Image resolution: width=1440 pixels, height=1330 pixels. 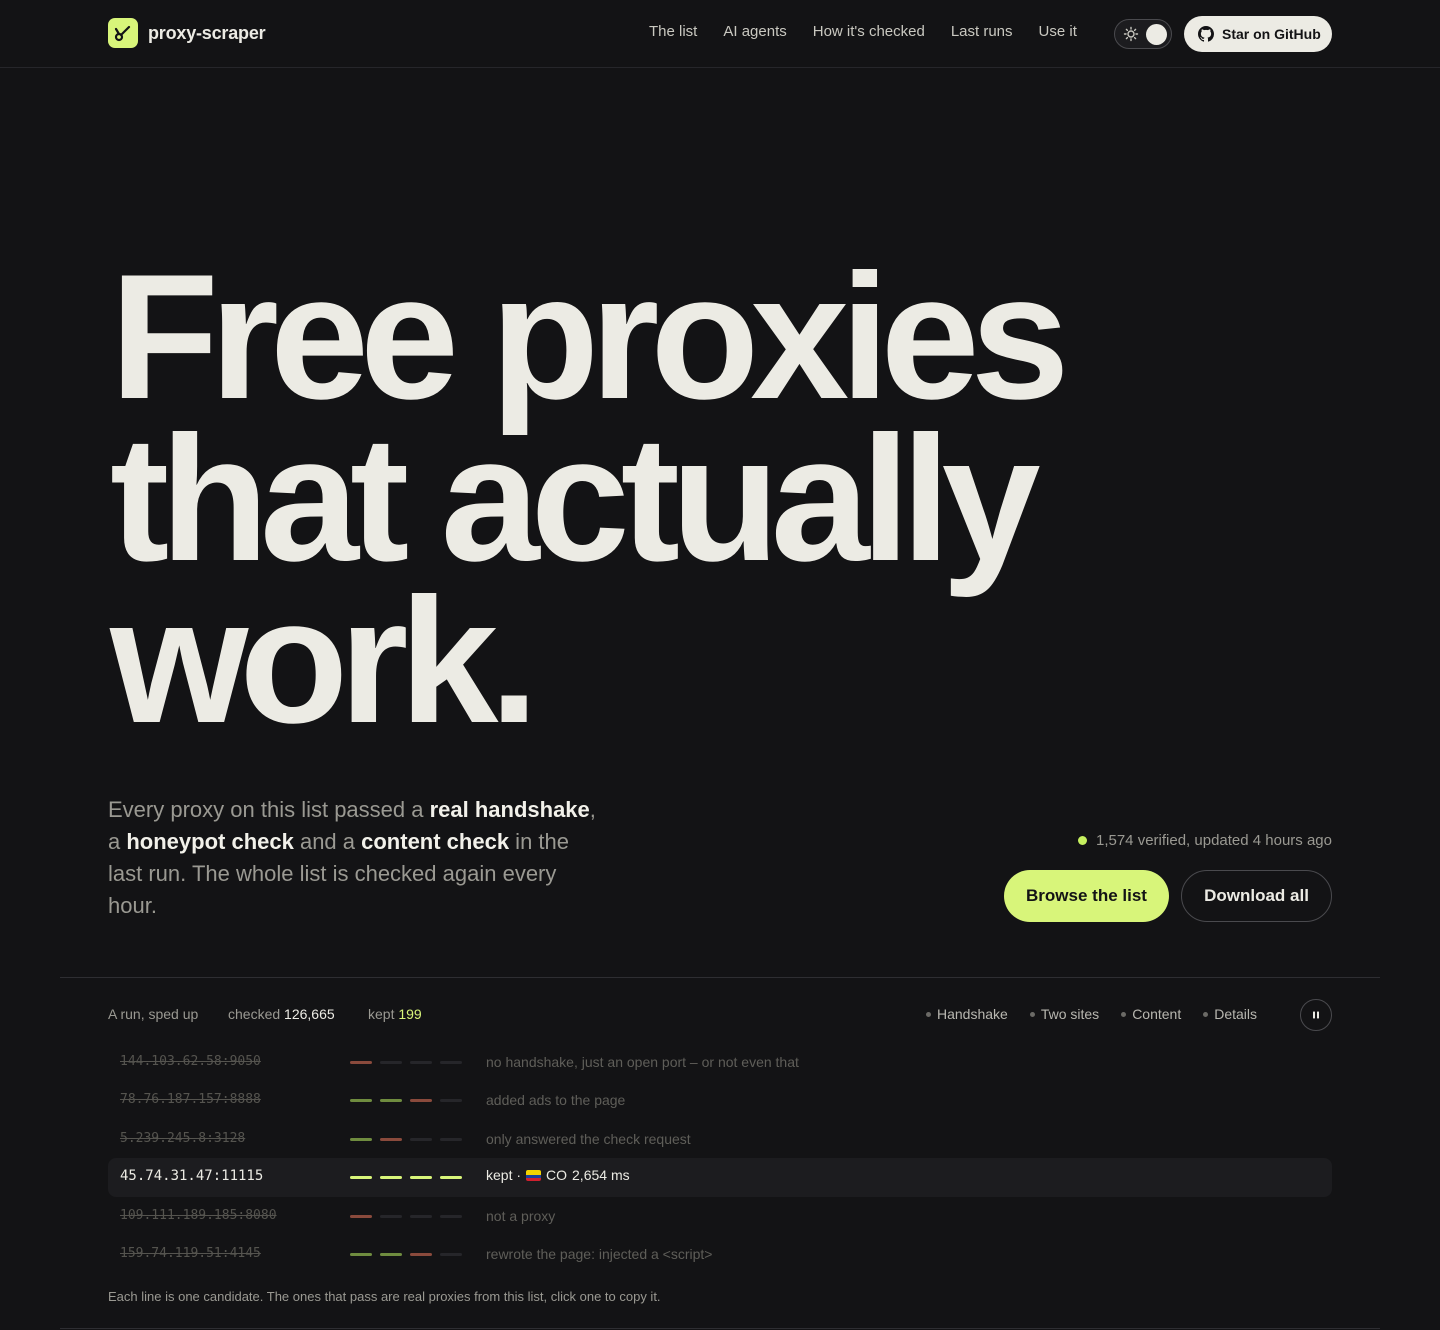 I want to click on hero-title-line-2: that actually, so click(x=575, y=498).